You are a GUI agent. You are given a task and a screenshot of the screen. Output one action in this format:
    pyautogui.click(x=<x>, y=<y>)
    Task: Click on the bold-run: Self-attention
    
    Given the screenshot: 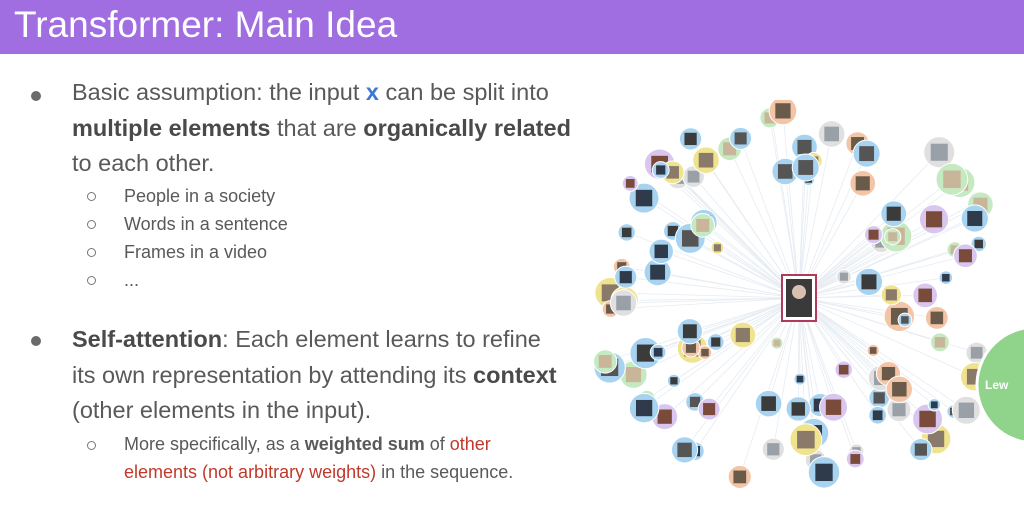 What is the action you would take?
    pyautogui.click(x=147, y=339)
    